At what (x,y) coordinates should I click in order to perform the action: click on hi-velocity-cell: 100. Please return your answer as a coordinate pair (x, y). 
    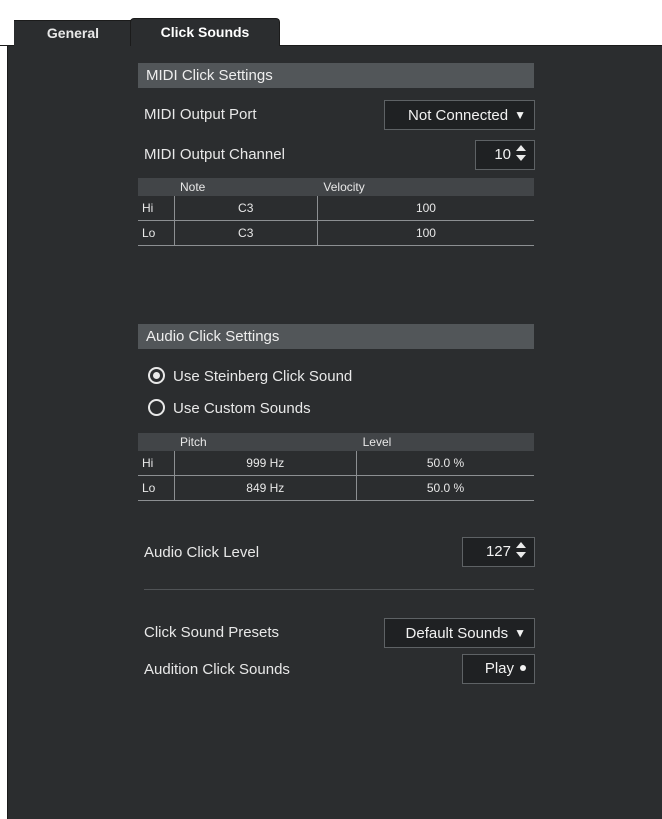
    Looking at the image, I should click on (425, 208).